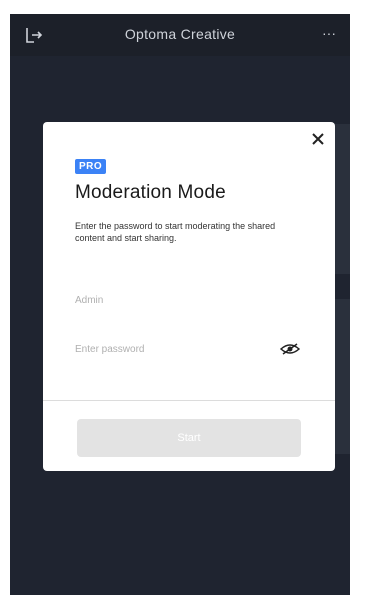  What do you see at coordinates (189, 438) in the screenshot?
I see `start-button: Start` at bounding box center [189, 438].